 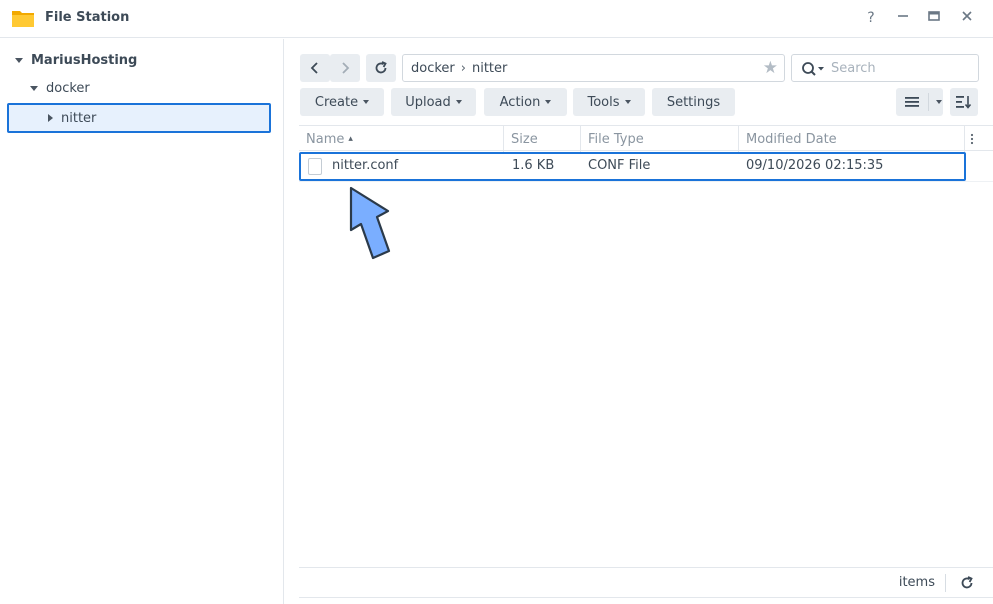 What do you see at coordinates (928, 102) in the screenshot?
I see `button-divider` at bounding box center [928, 102].